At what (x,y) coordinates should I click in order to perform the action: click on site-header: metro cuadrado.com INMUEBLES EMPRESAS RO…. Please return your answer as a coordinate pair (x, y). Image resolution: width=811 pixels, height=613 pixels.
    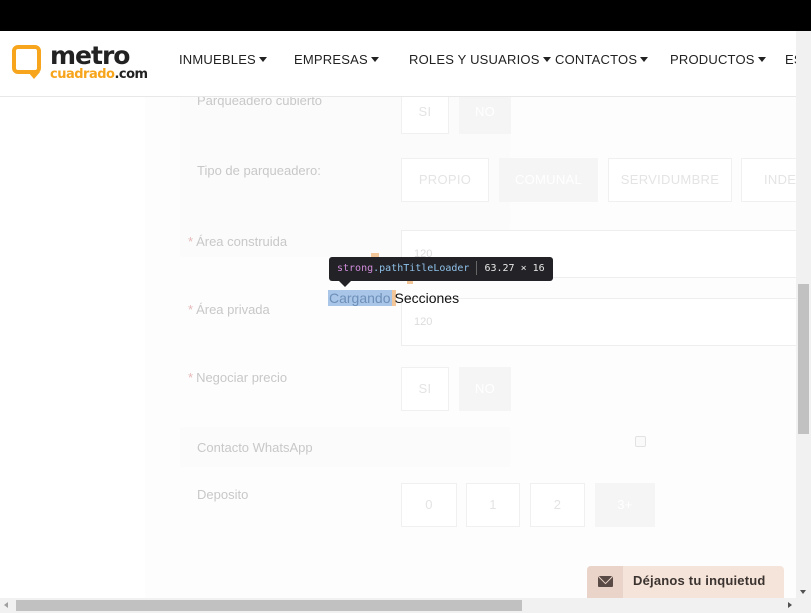
    Looking at the image, I should click on (398, 64).